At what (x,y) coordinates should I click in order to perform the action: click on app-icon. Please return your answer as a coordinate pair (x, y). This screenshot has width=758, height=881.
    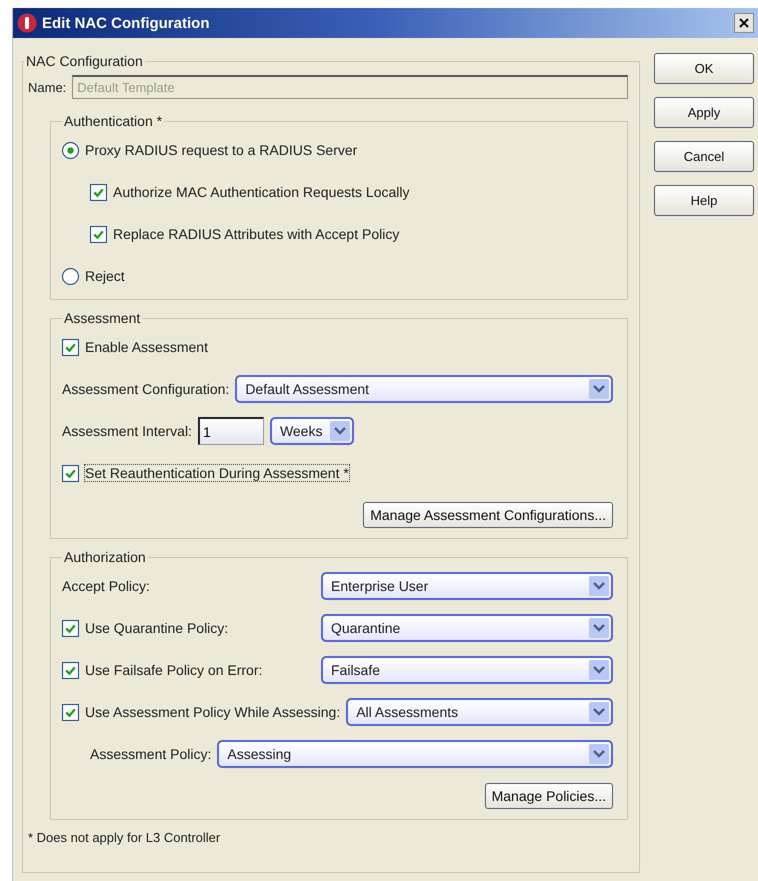
    Looking at the image, I should click on (27, 23).